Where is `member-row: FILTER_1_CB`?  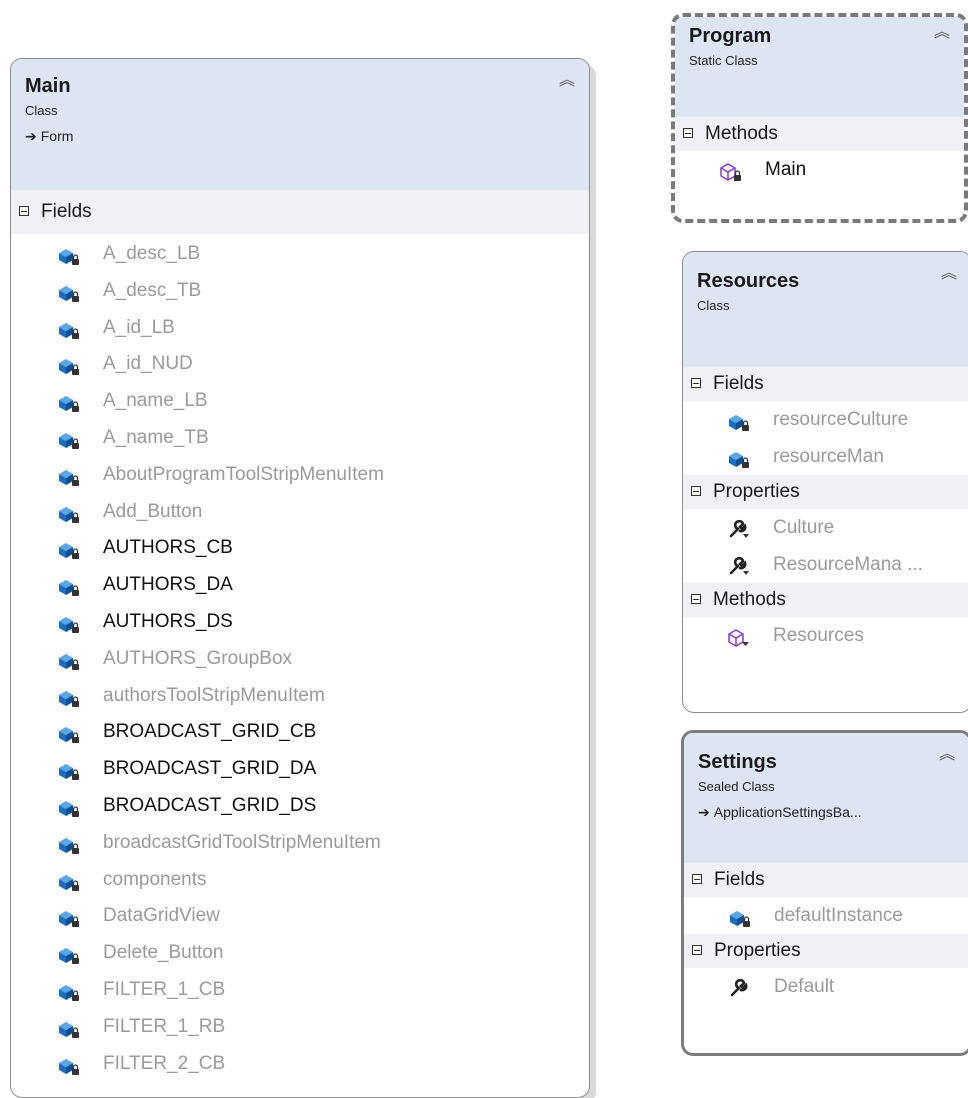 member-row: FILTER_1_CB is located at coordinates (300, 990).